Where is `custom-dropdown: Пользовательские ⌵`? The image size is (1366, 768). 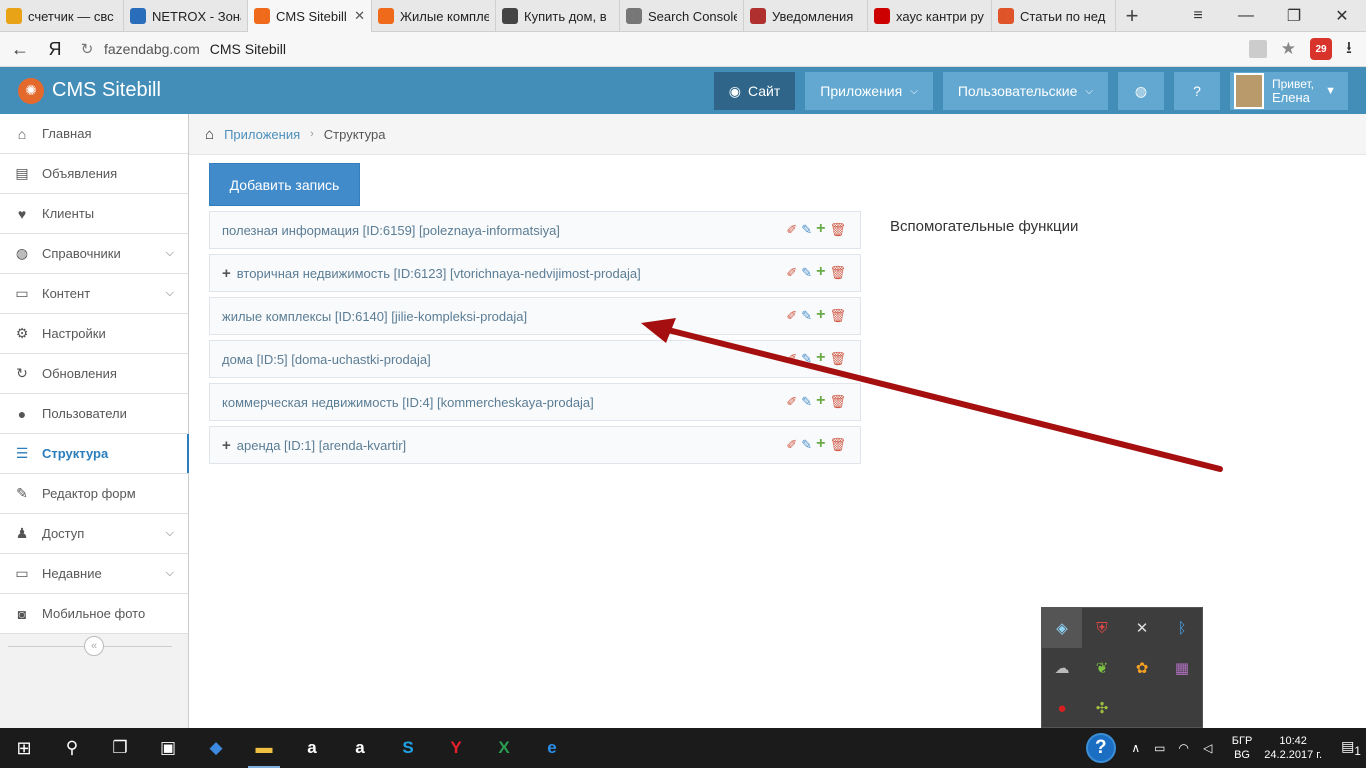
custom-dropdown: Пользовательские ⌵ is located at coordinates (1025, 91).